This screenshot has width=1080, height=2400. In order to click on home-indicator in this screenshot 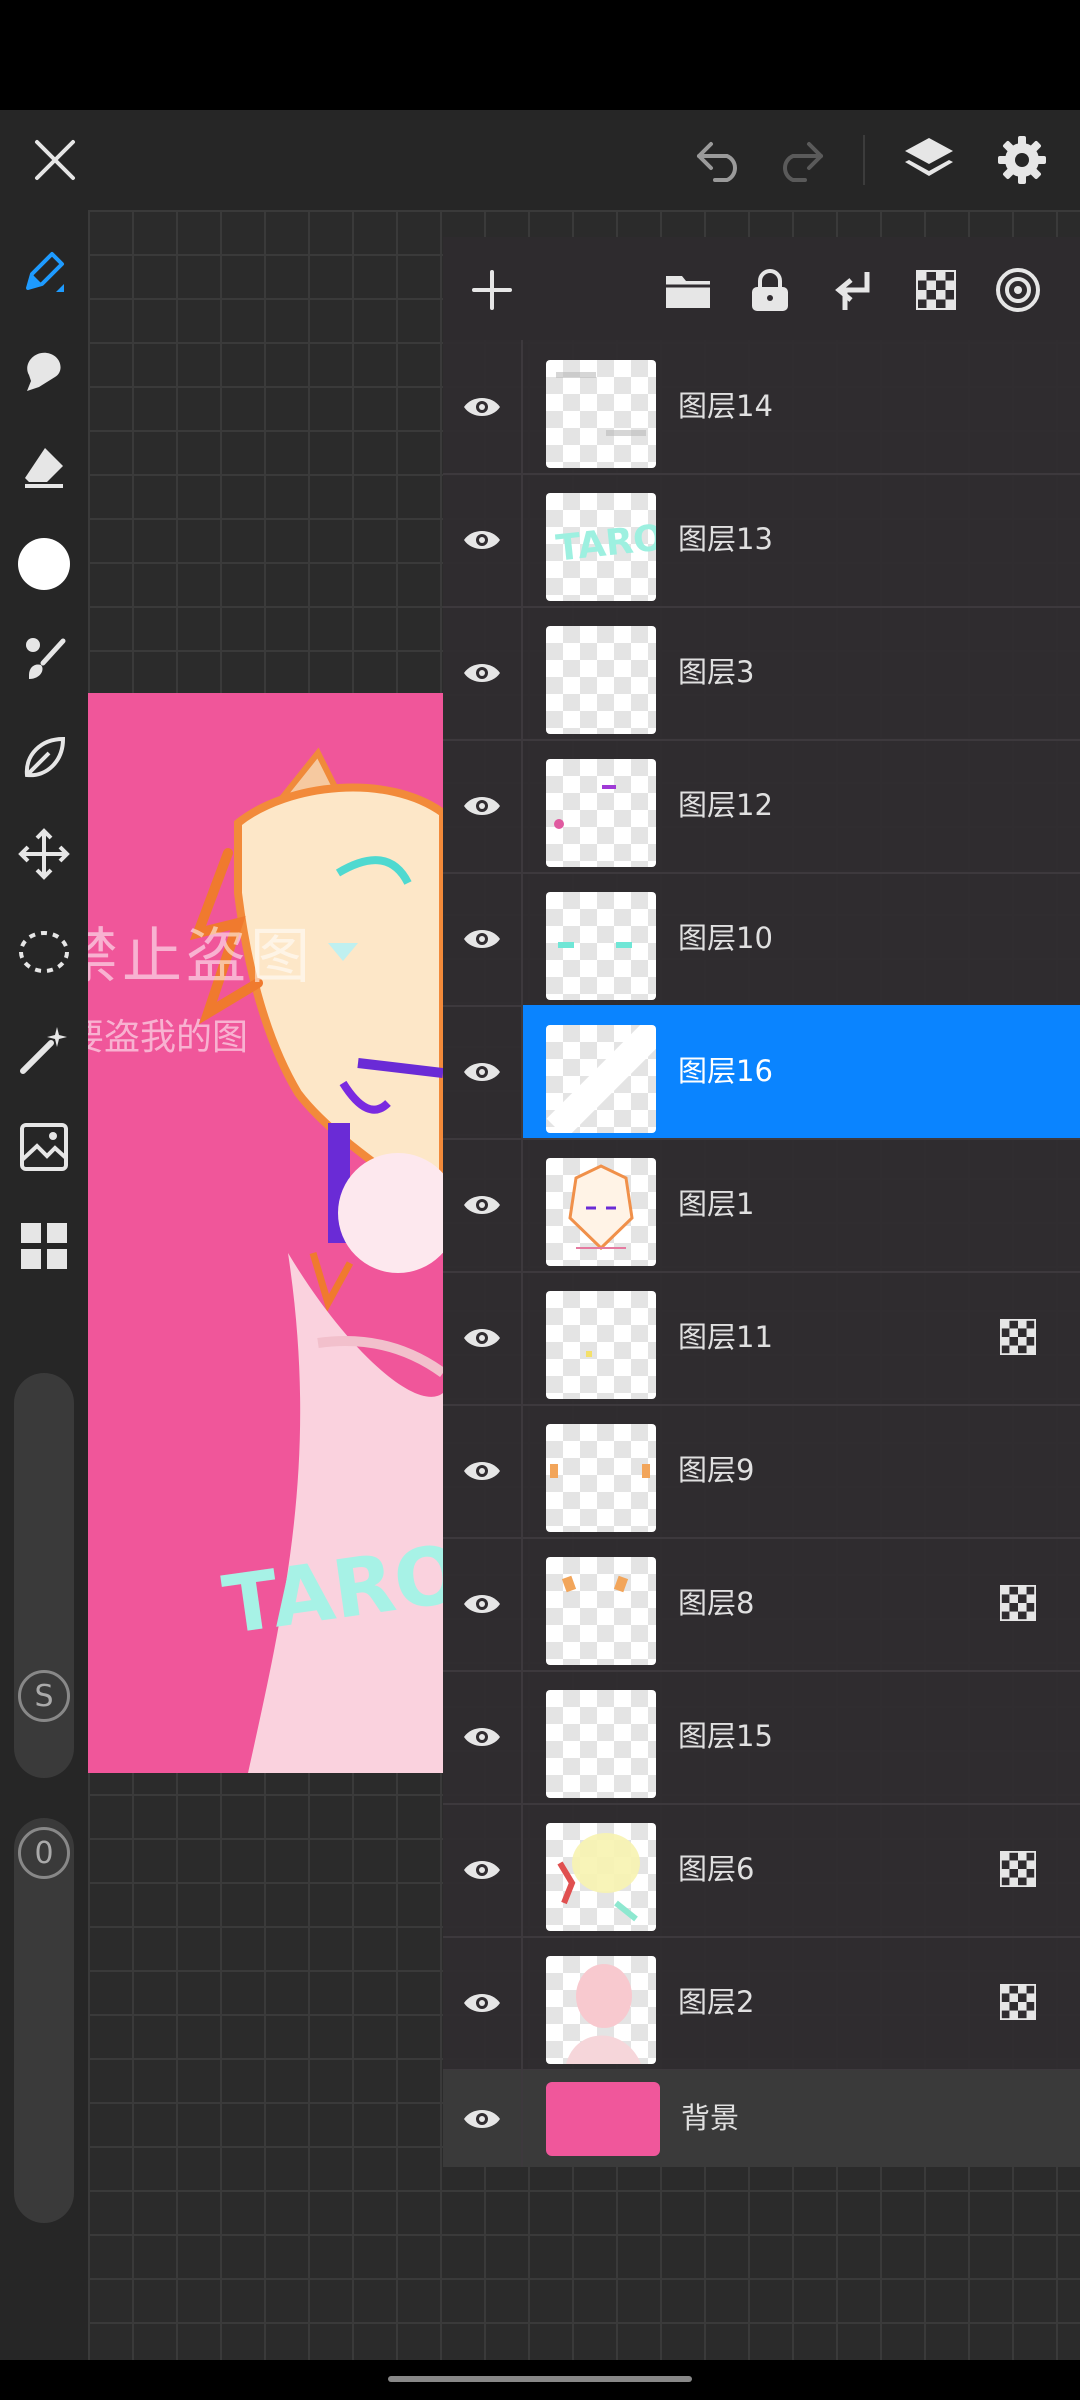, I will do `click(540, 2379)`.